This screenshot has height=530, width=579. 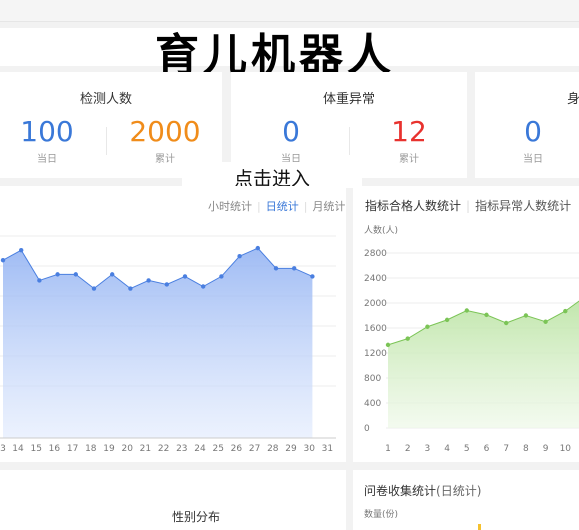 I want to click on enter-button: 点击进入, so click(x=272, y=176).